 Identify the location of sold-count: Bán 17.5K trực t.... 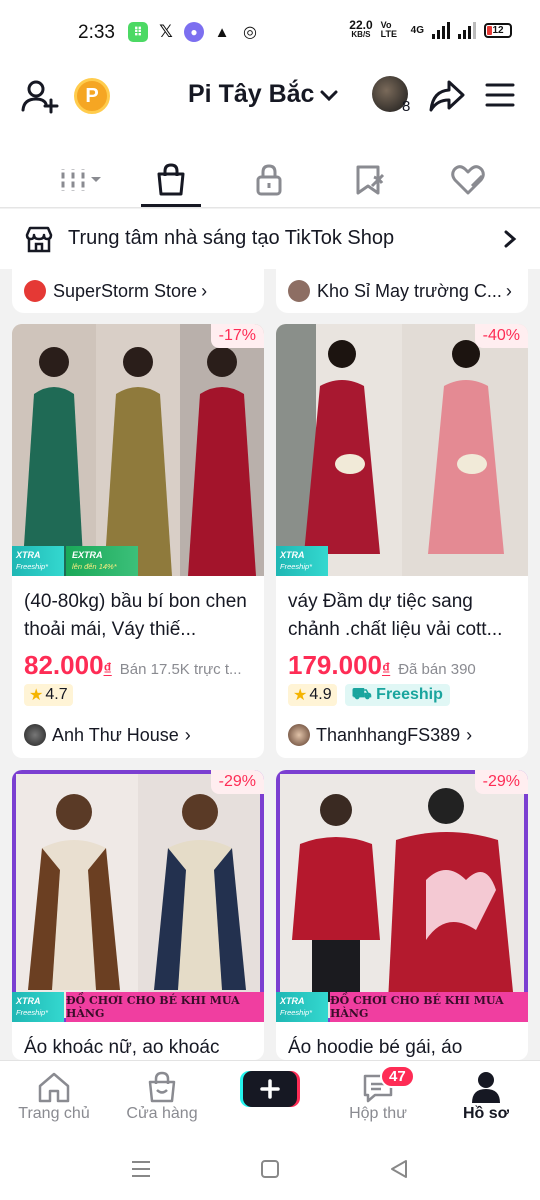
(180, 669).